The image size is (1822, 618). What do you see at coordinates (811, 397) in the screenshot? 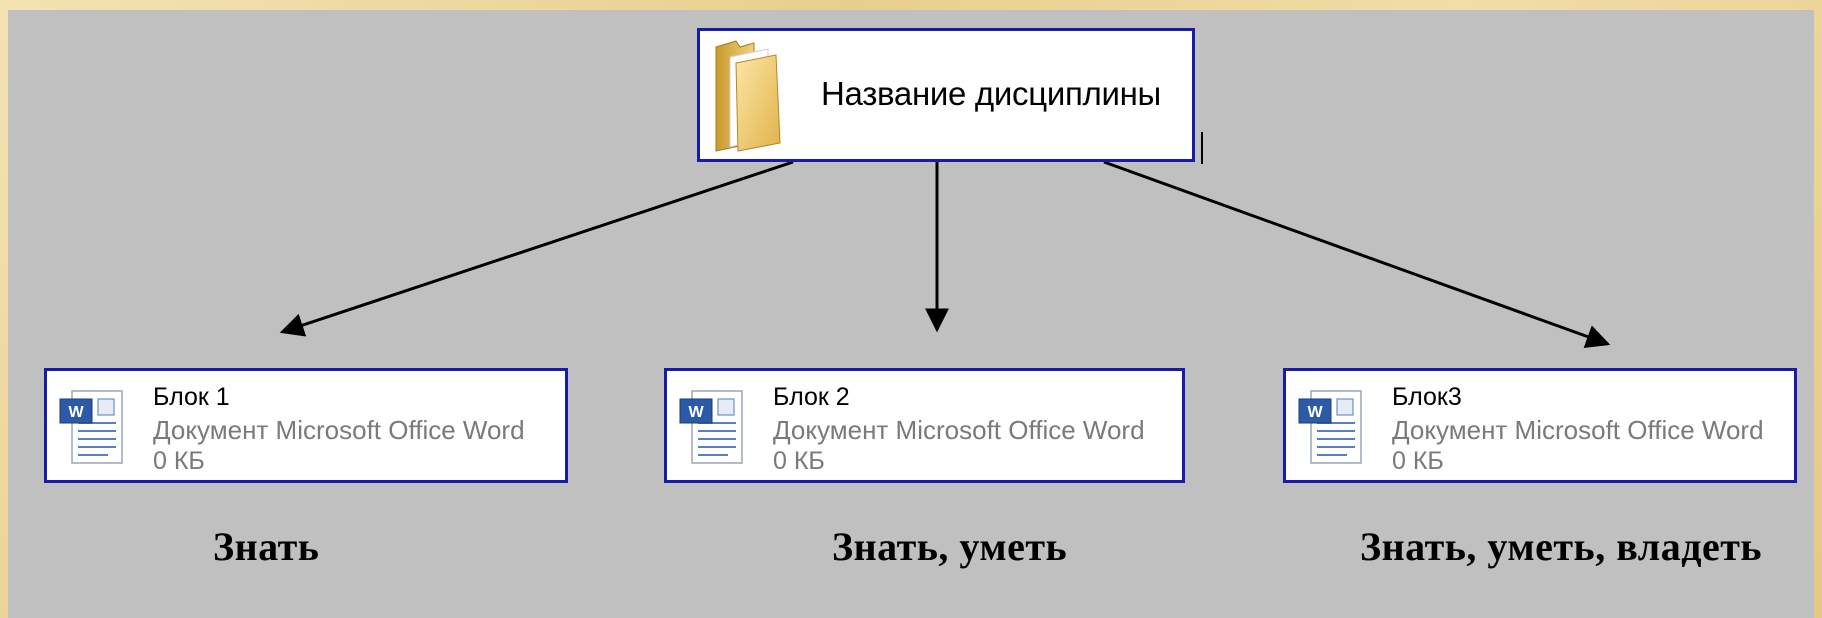
I see `block-2-name: Блок 2` at bounding box center [811, 397].